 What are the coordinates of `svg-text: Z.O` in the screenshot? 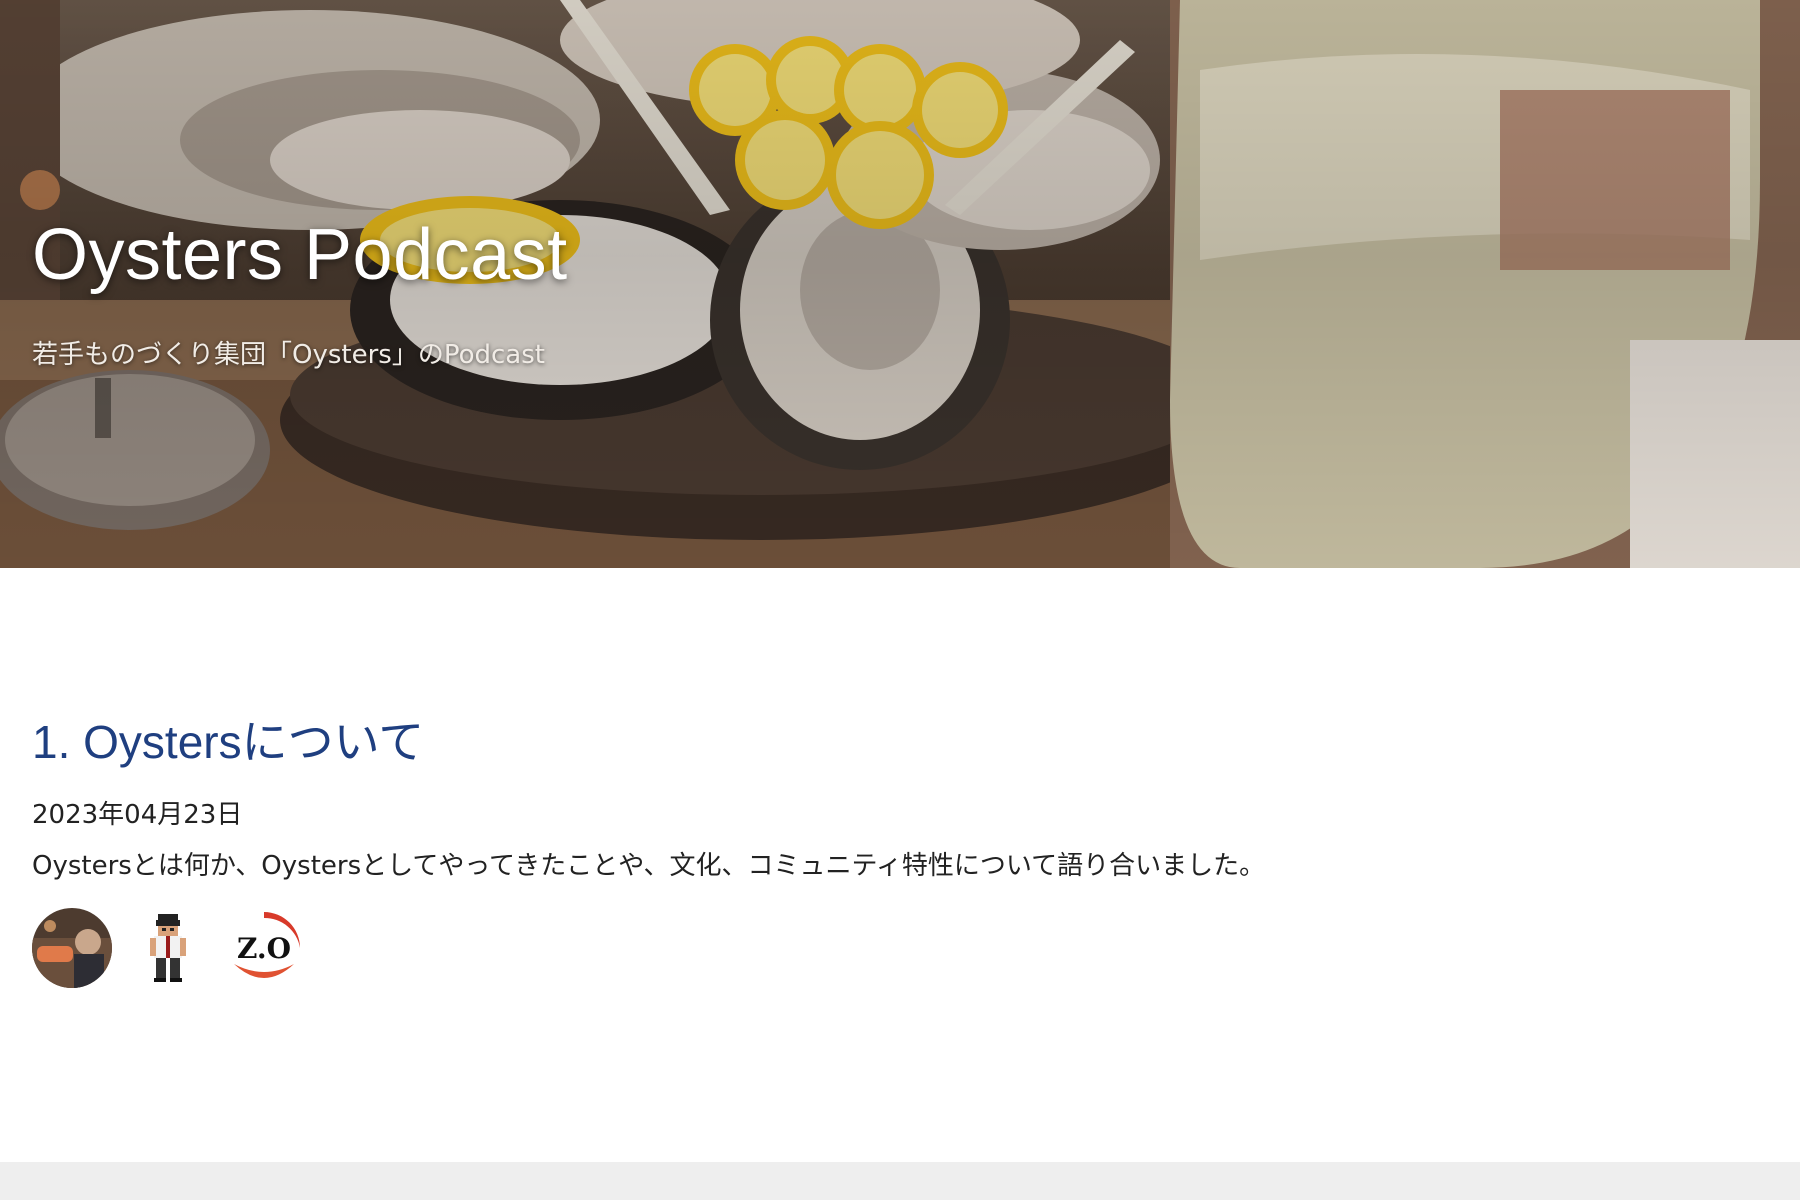 It's located at (264, 948).